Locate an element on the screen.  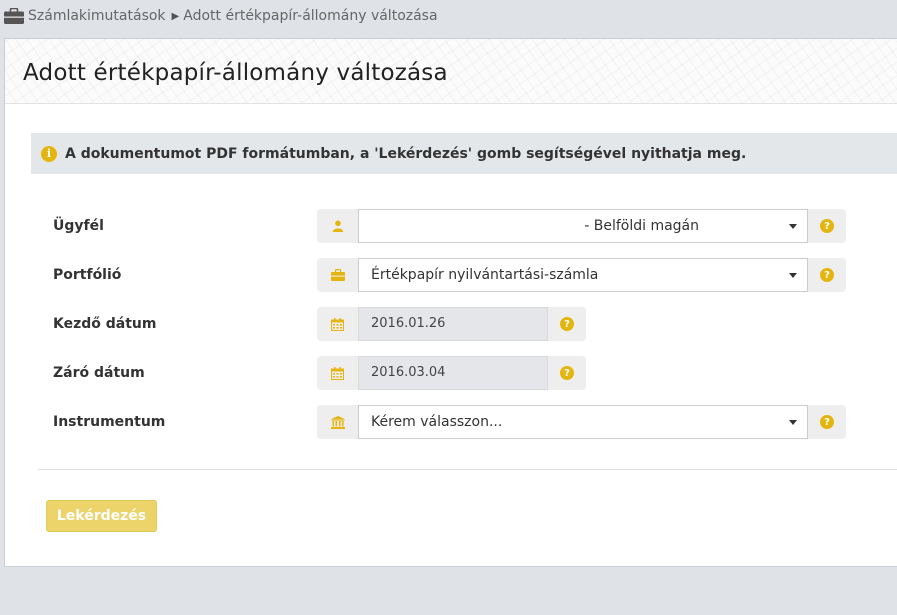
bank-icon is located at coordinates (337, 422).